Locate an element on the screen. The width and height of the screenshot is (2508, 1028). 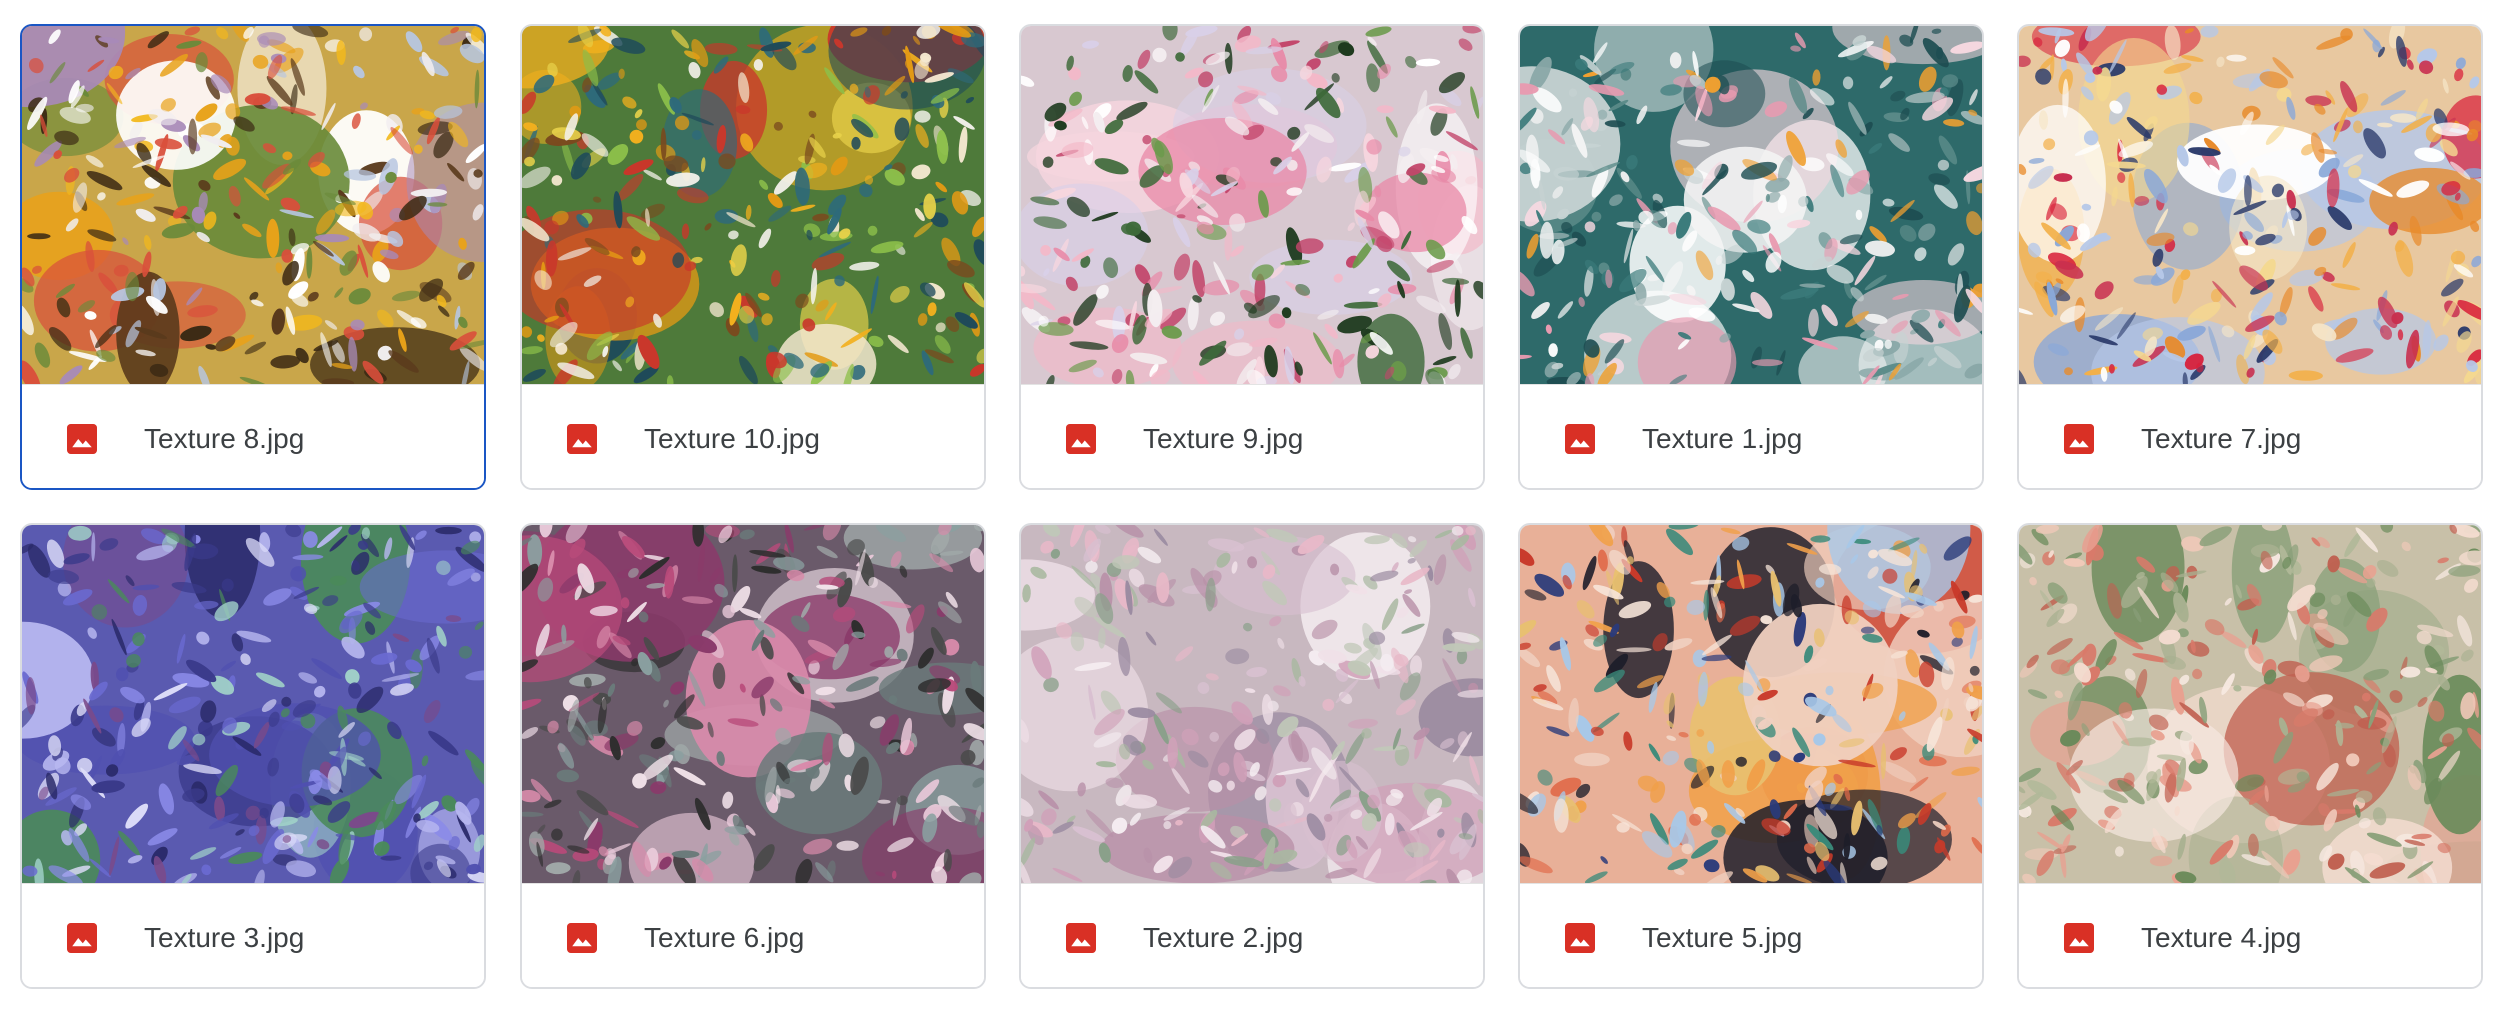
file-name: Texture 7.jpg is located at coordinates (2221, 438).